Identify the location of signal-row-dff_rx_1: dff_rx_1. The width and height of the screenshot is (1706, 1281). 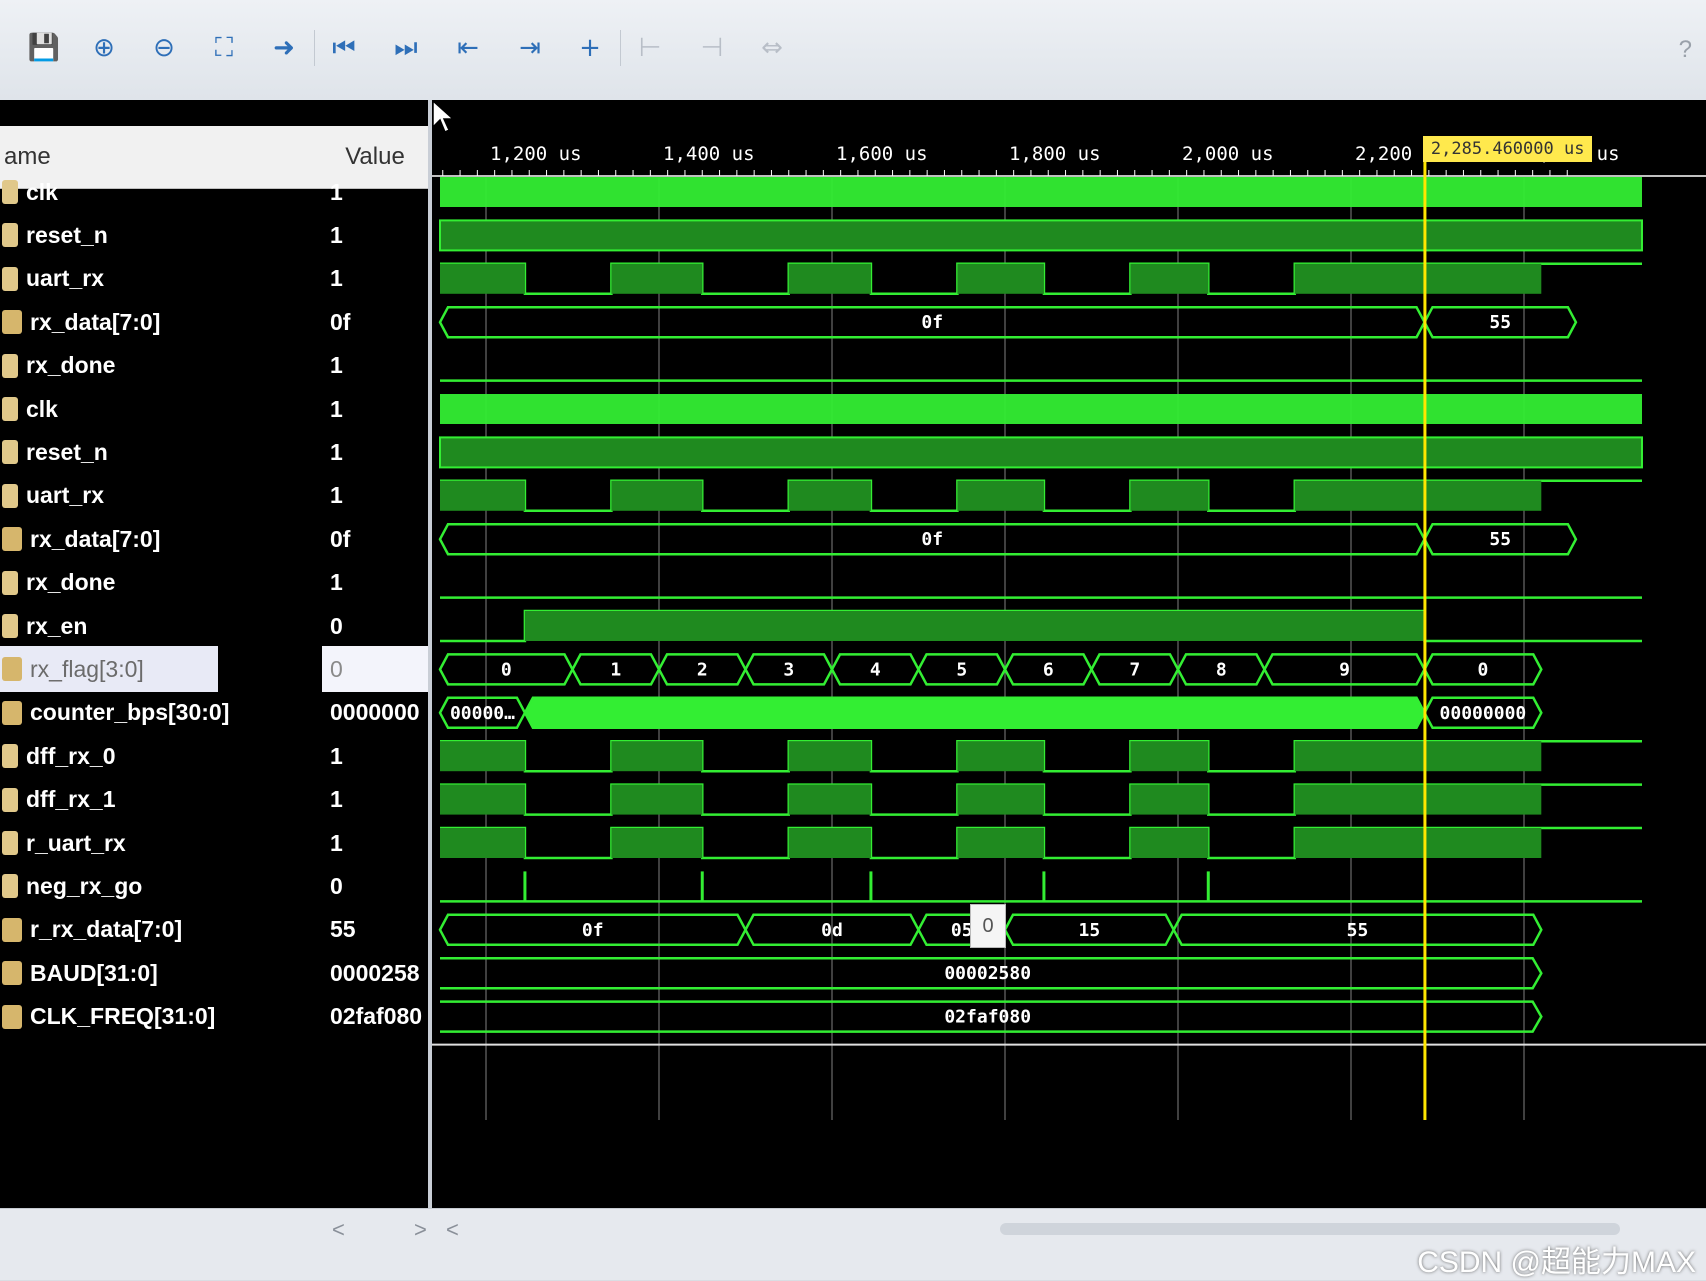
(150, 800).